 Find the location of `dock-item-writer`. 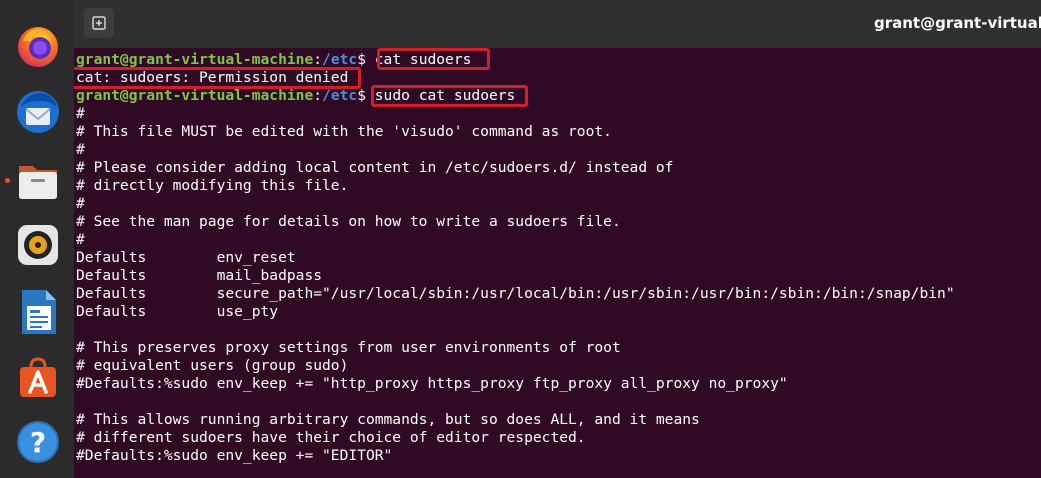

dock-item-writer is located at coordinates (38, 312).